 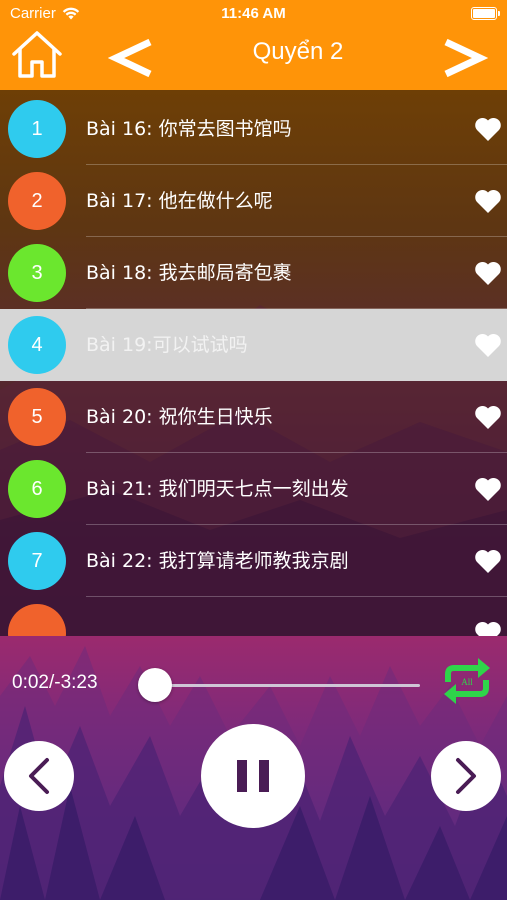 What do you see at coordinates (464, 58) in the screenshot?
I see `next-book-button` at bounding box center [464, 58].